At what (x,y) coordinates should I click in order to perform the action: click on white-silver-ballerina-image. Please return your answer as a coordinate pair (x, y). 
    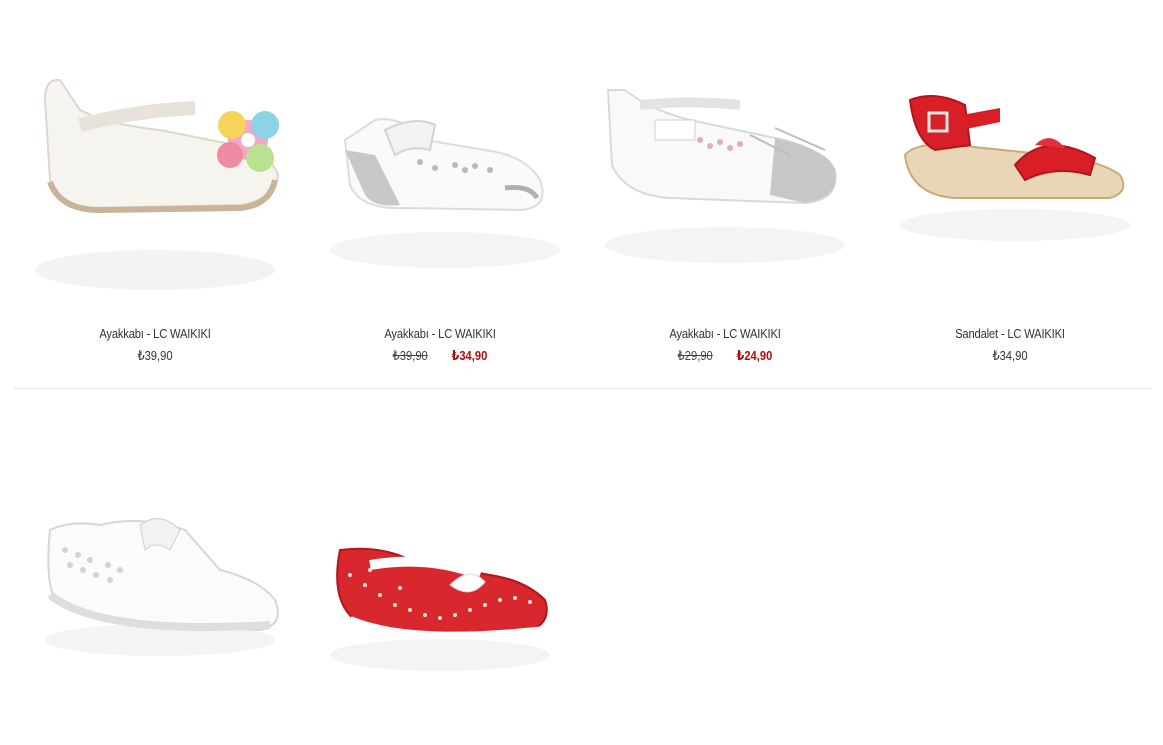
    Looking at the image, I should click on (725, 176).